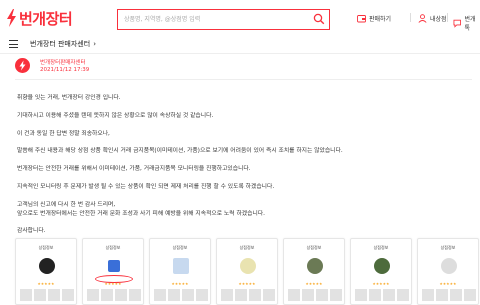 This screenshot has width=480, height=305. What do you see at coordinates (46, 18) in the screenshot?
I see `logo-text: 번개장터` at bounding box center [46, 18].